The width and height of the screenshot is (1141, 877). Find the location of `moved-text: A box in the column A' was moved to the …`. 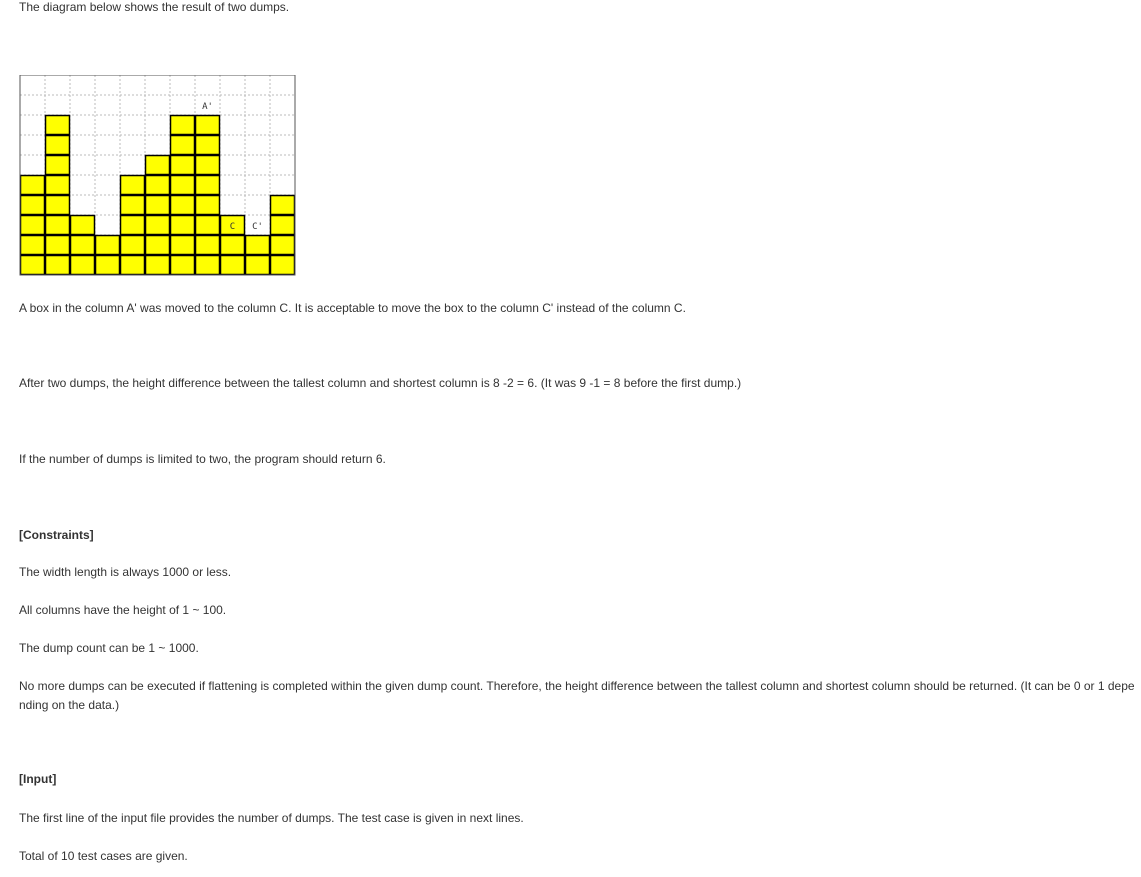

moved-text: A box in the column A' was moved to the … is located at coordinates (352, 308).